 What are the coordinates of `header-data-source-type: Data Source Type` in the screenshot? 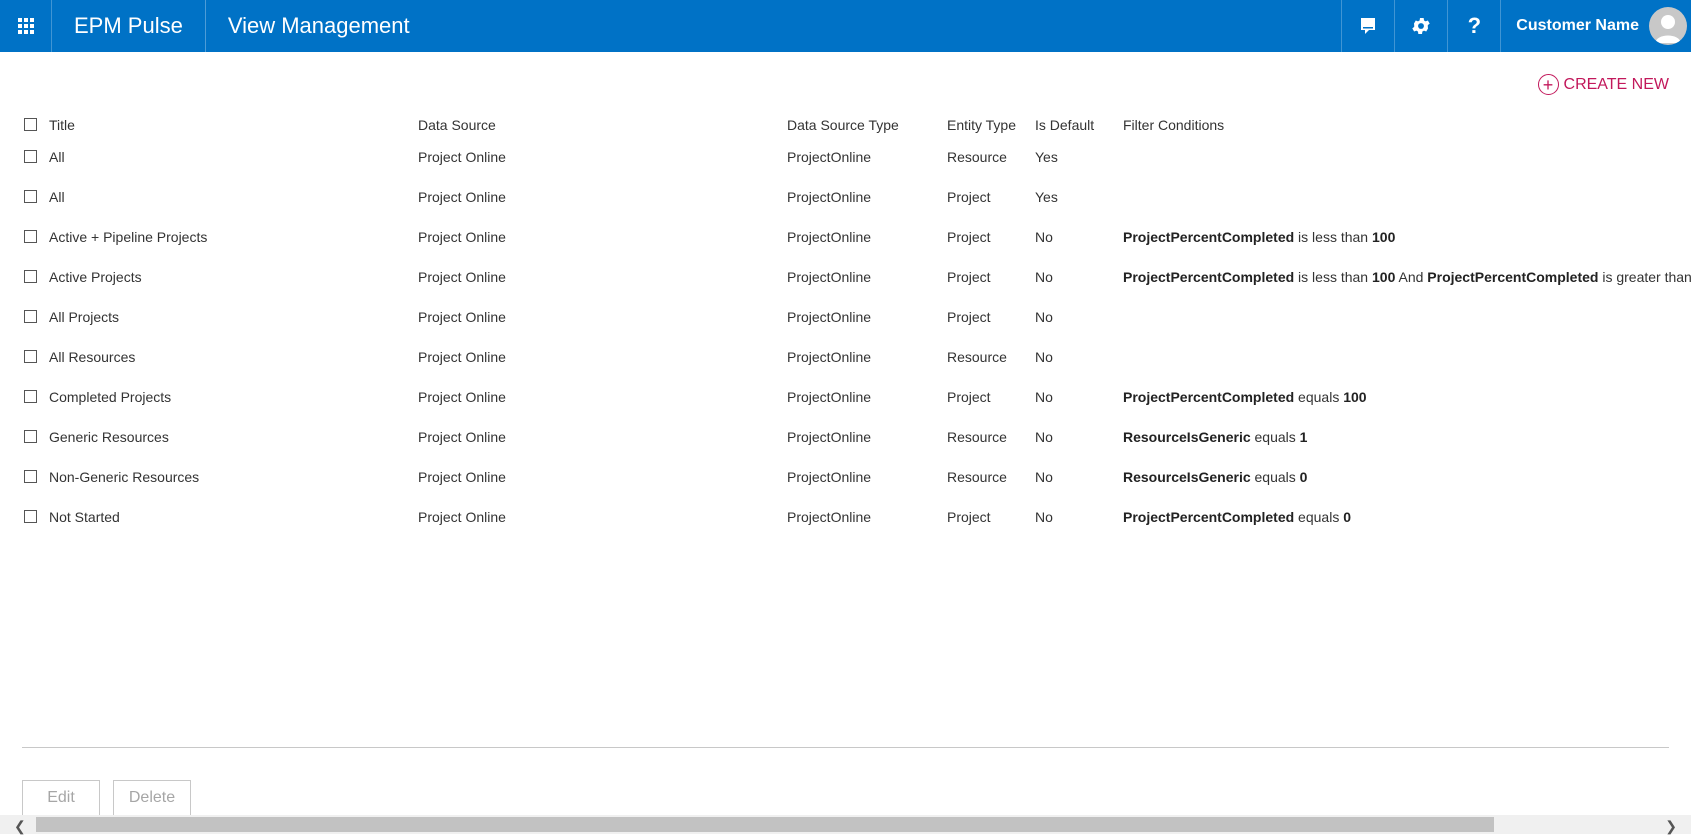 It's located at (843, 125).